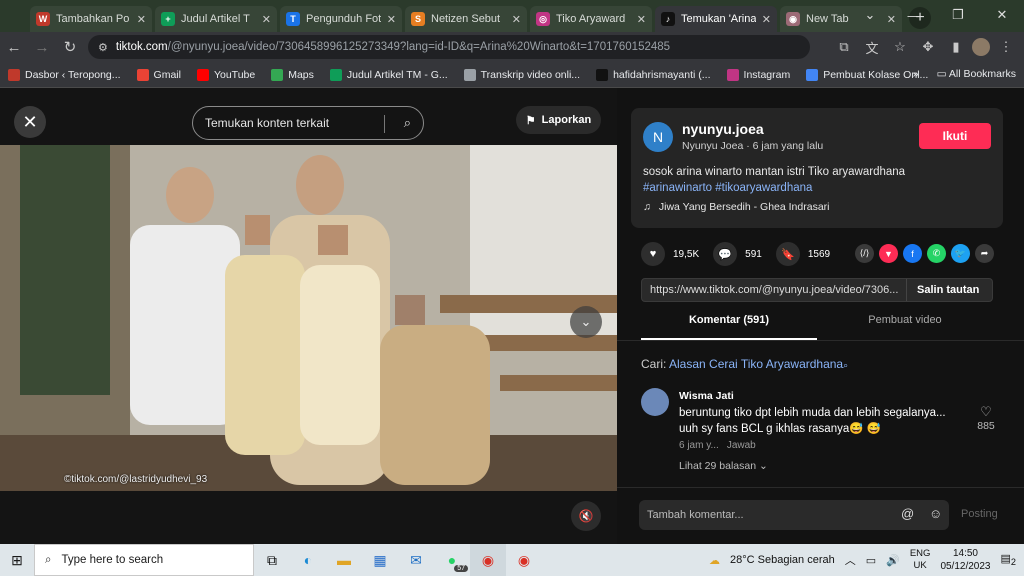 The height and width of the screenshot is (576, 1024). I want to click on author-username: nyunyu.joea, so click(723, 129).